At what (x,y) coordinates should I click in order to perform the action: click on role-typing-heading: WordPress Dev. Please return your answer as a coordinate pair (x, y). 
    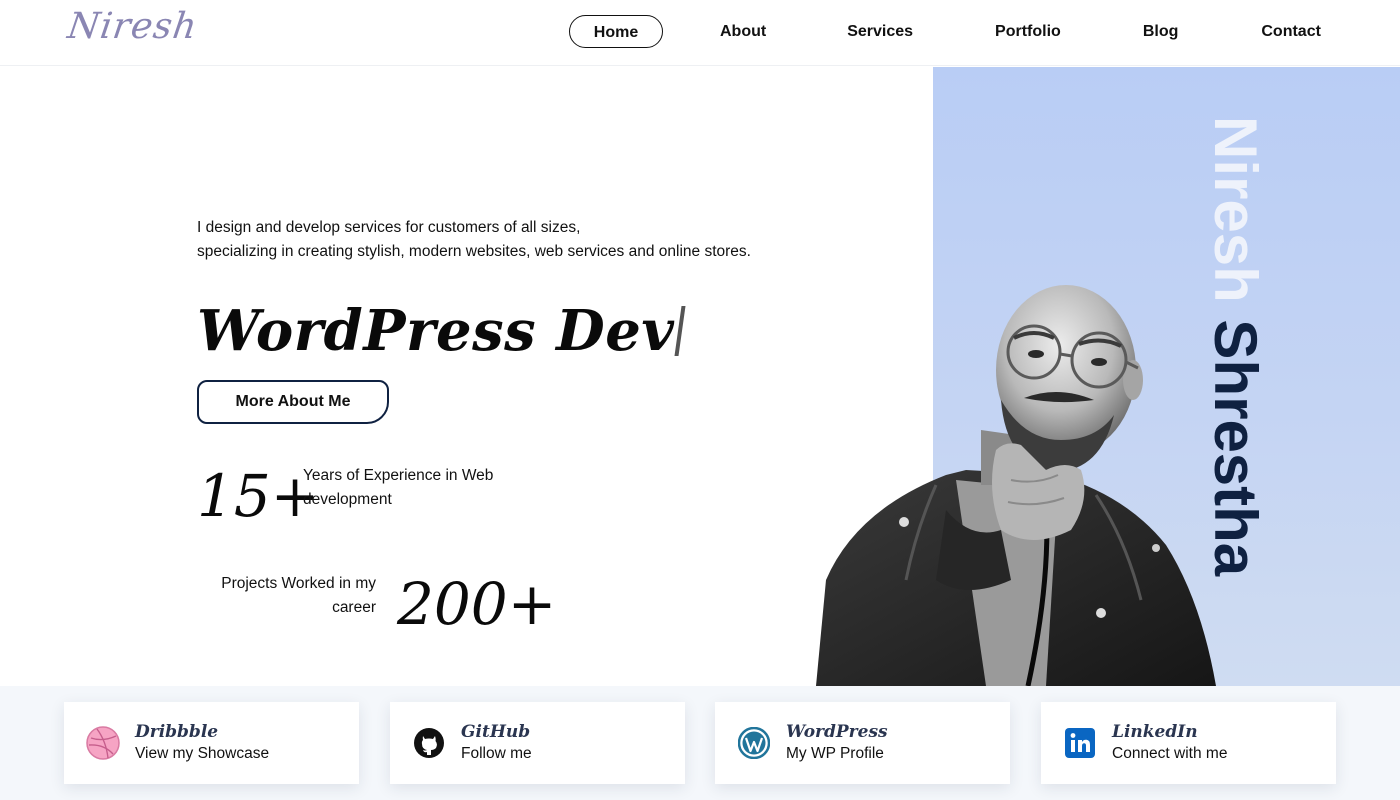
    Looking at the image, I should click on (441, 331).